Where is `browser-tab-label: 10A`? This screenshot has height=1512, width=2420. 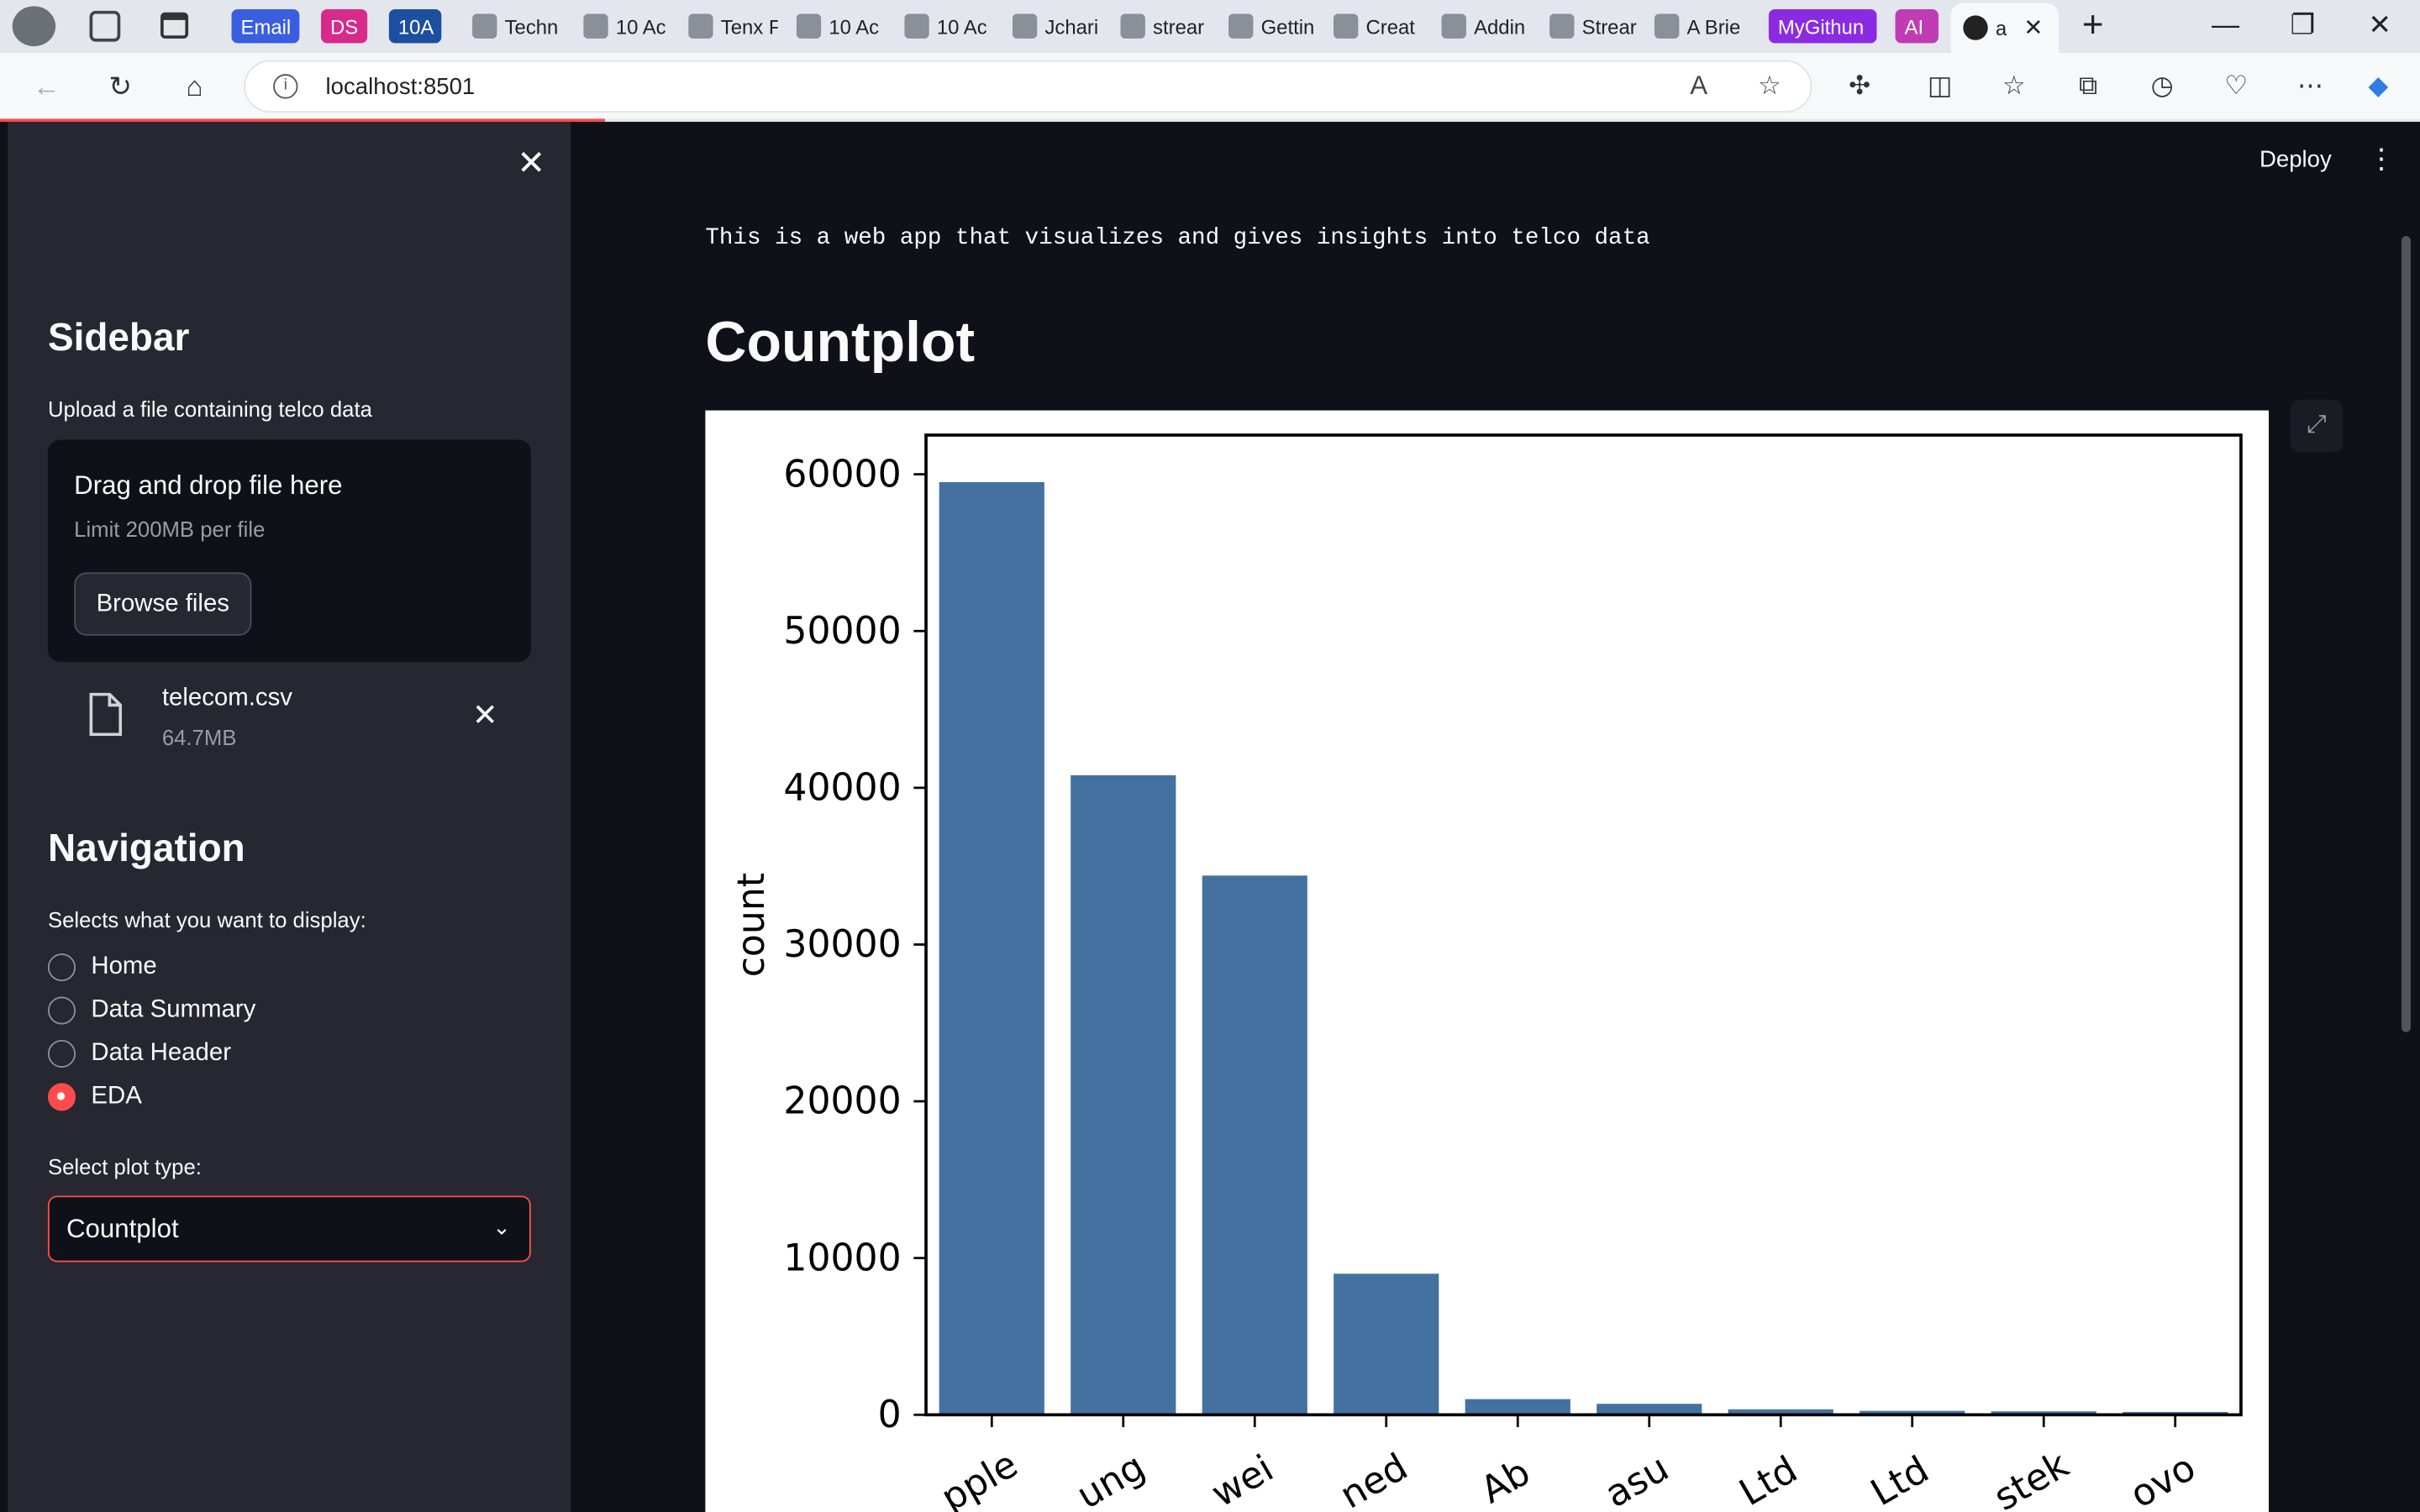
browser-tab-label: 10A is located at coordinates (415, 26).